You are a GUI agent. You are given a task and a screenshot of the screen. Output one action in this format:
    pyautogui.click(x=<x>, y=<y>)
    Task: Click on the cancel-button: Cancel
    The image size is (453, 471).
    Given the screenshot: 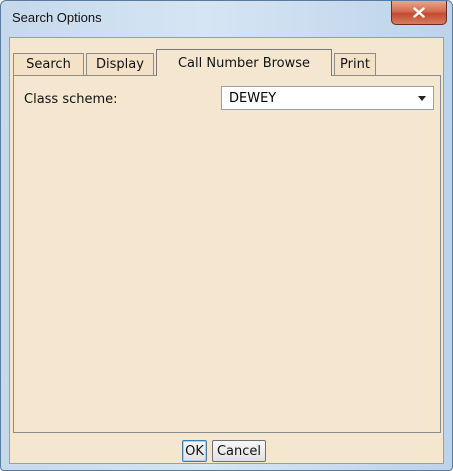 What is the action you would take?
    pyautogui.click(x=239, y=451)
    